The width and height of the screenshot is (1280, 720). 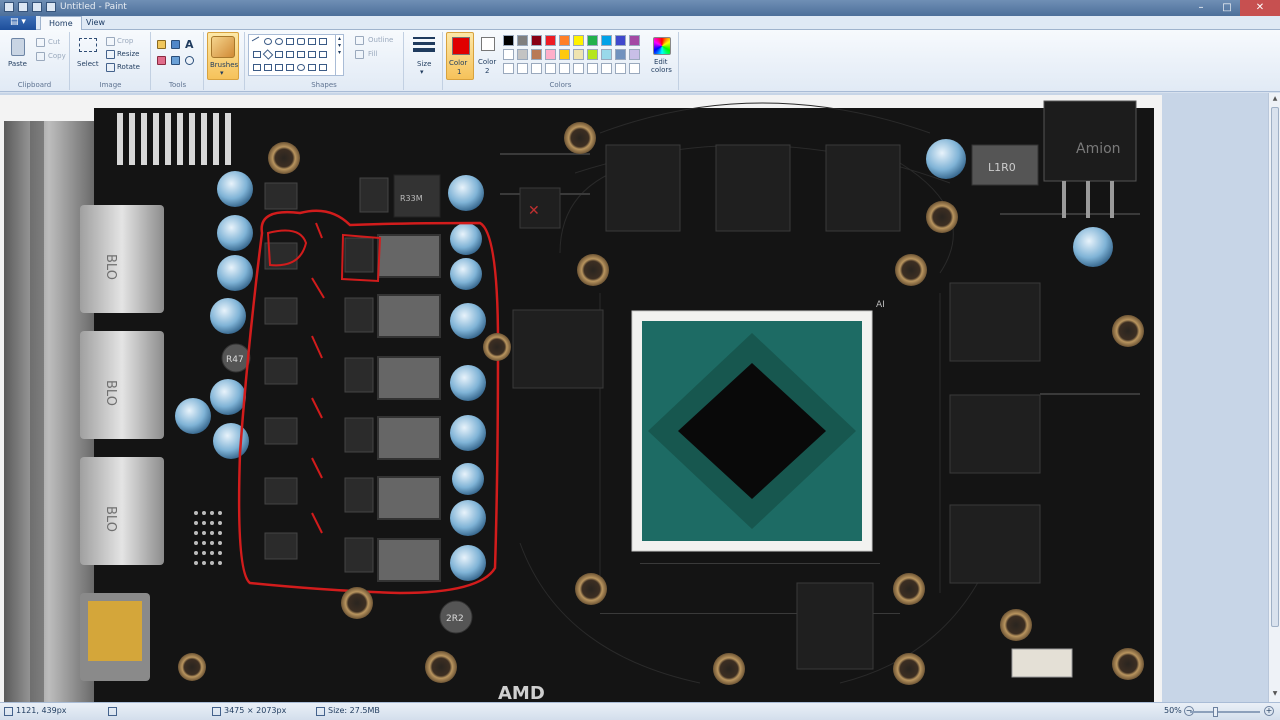 I want to click on right-triangle-shape-icon, so click(x=257, y=54).